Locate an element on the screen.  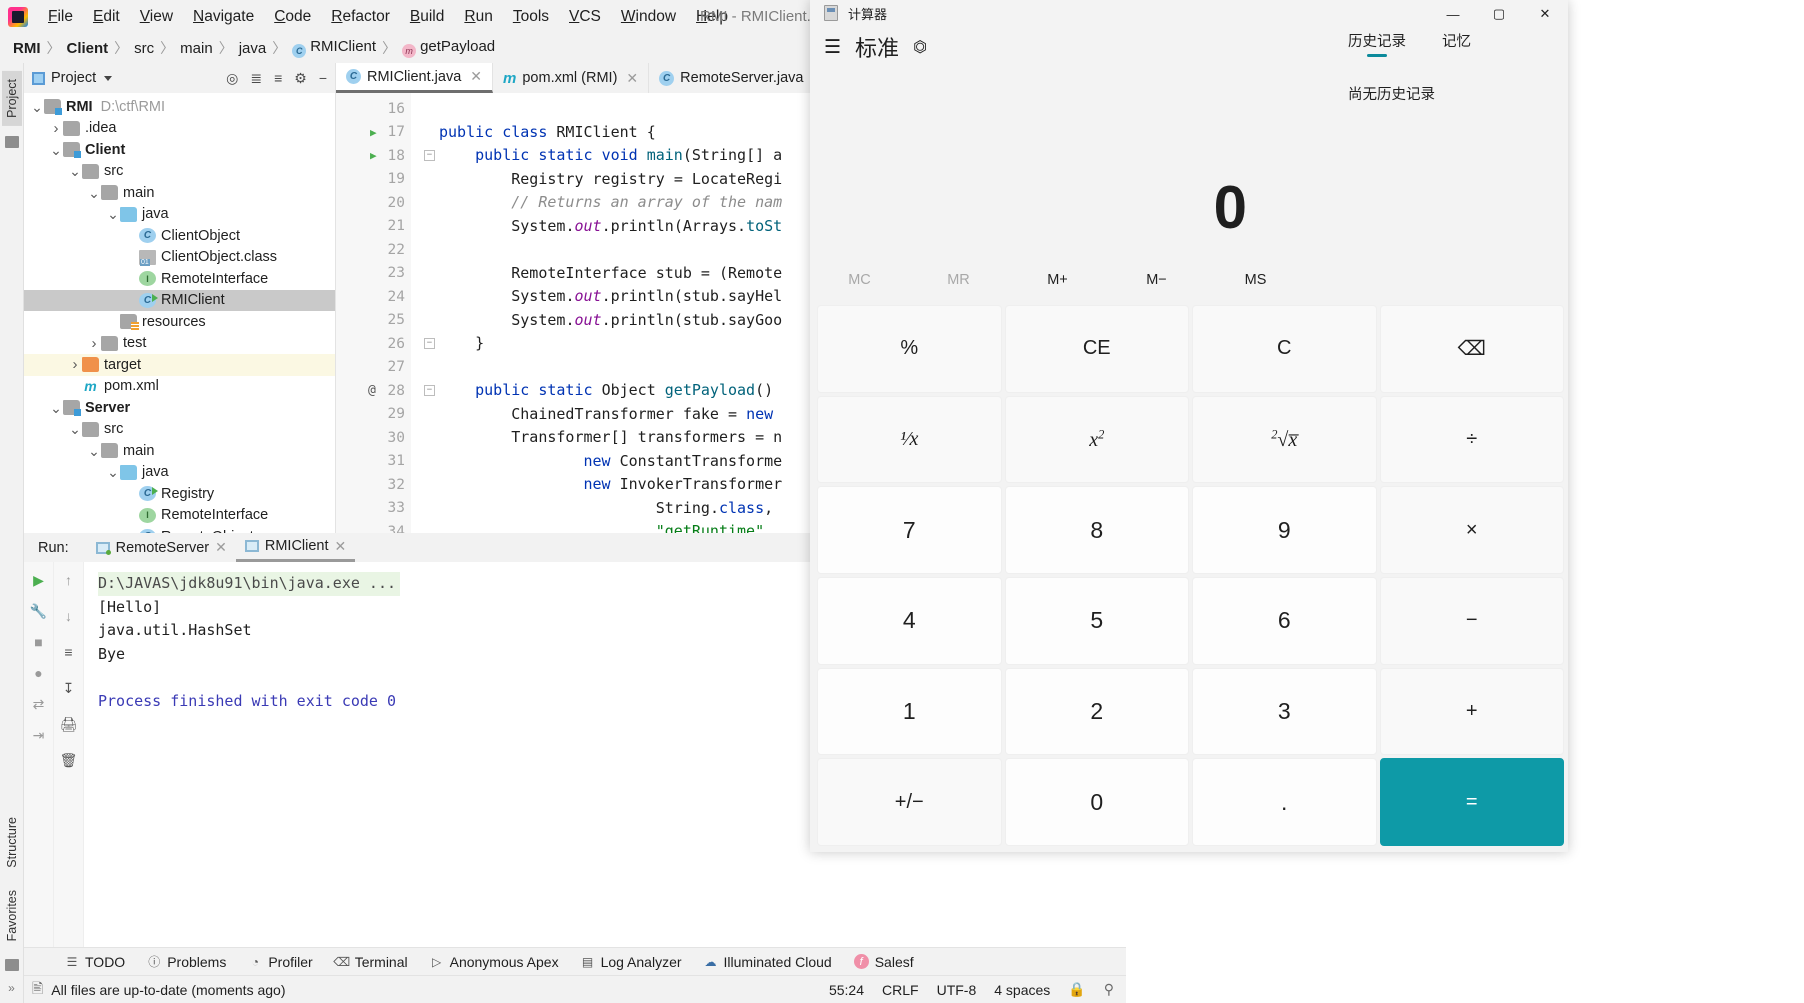
print-icon: 🖨 is located at coordinates (69, 724).